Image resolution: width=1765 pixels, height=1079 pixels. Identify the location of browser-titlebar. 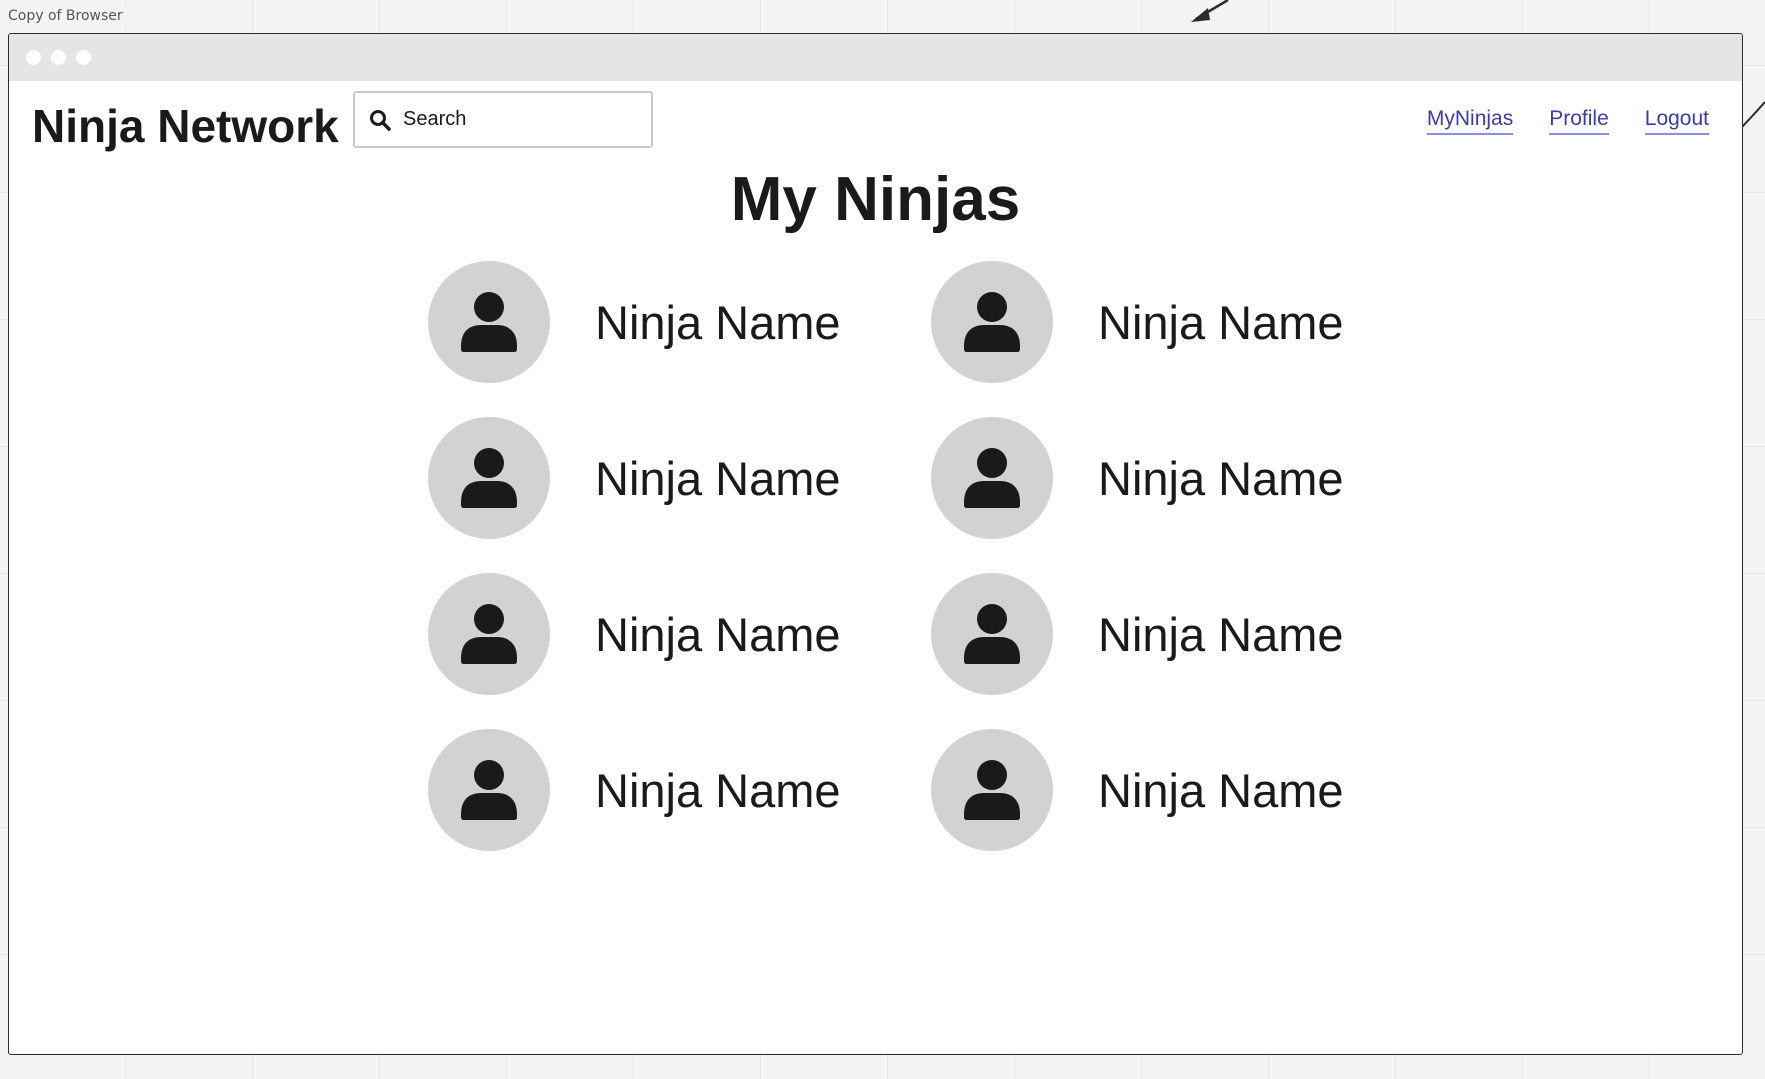
(875, 57).